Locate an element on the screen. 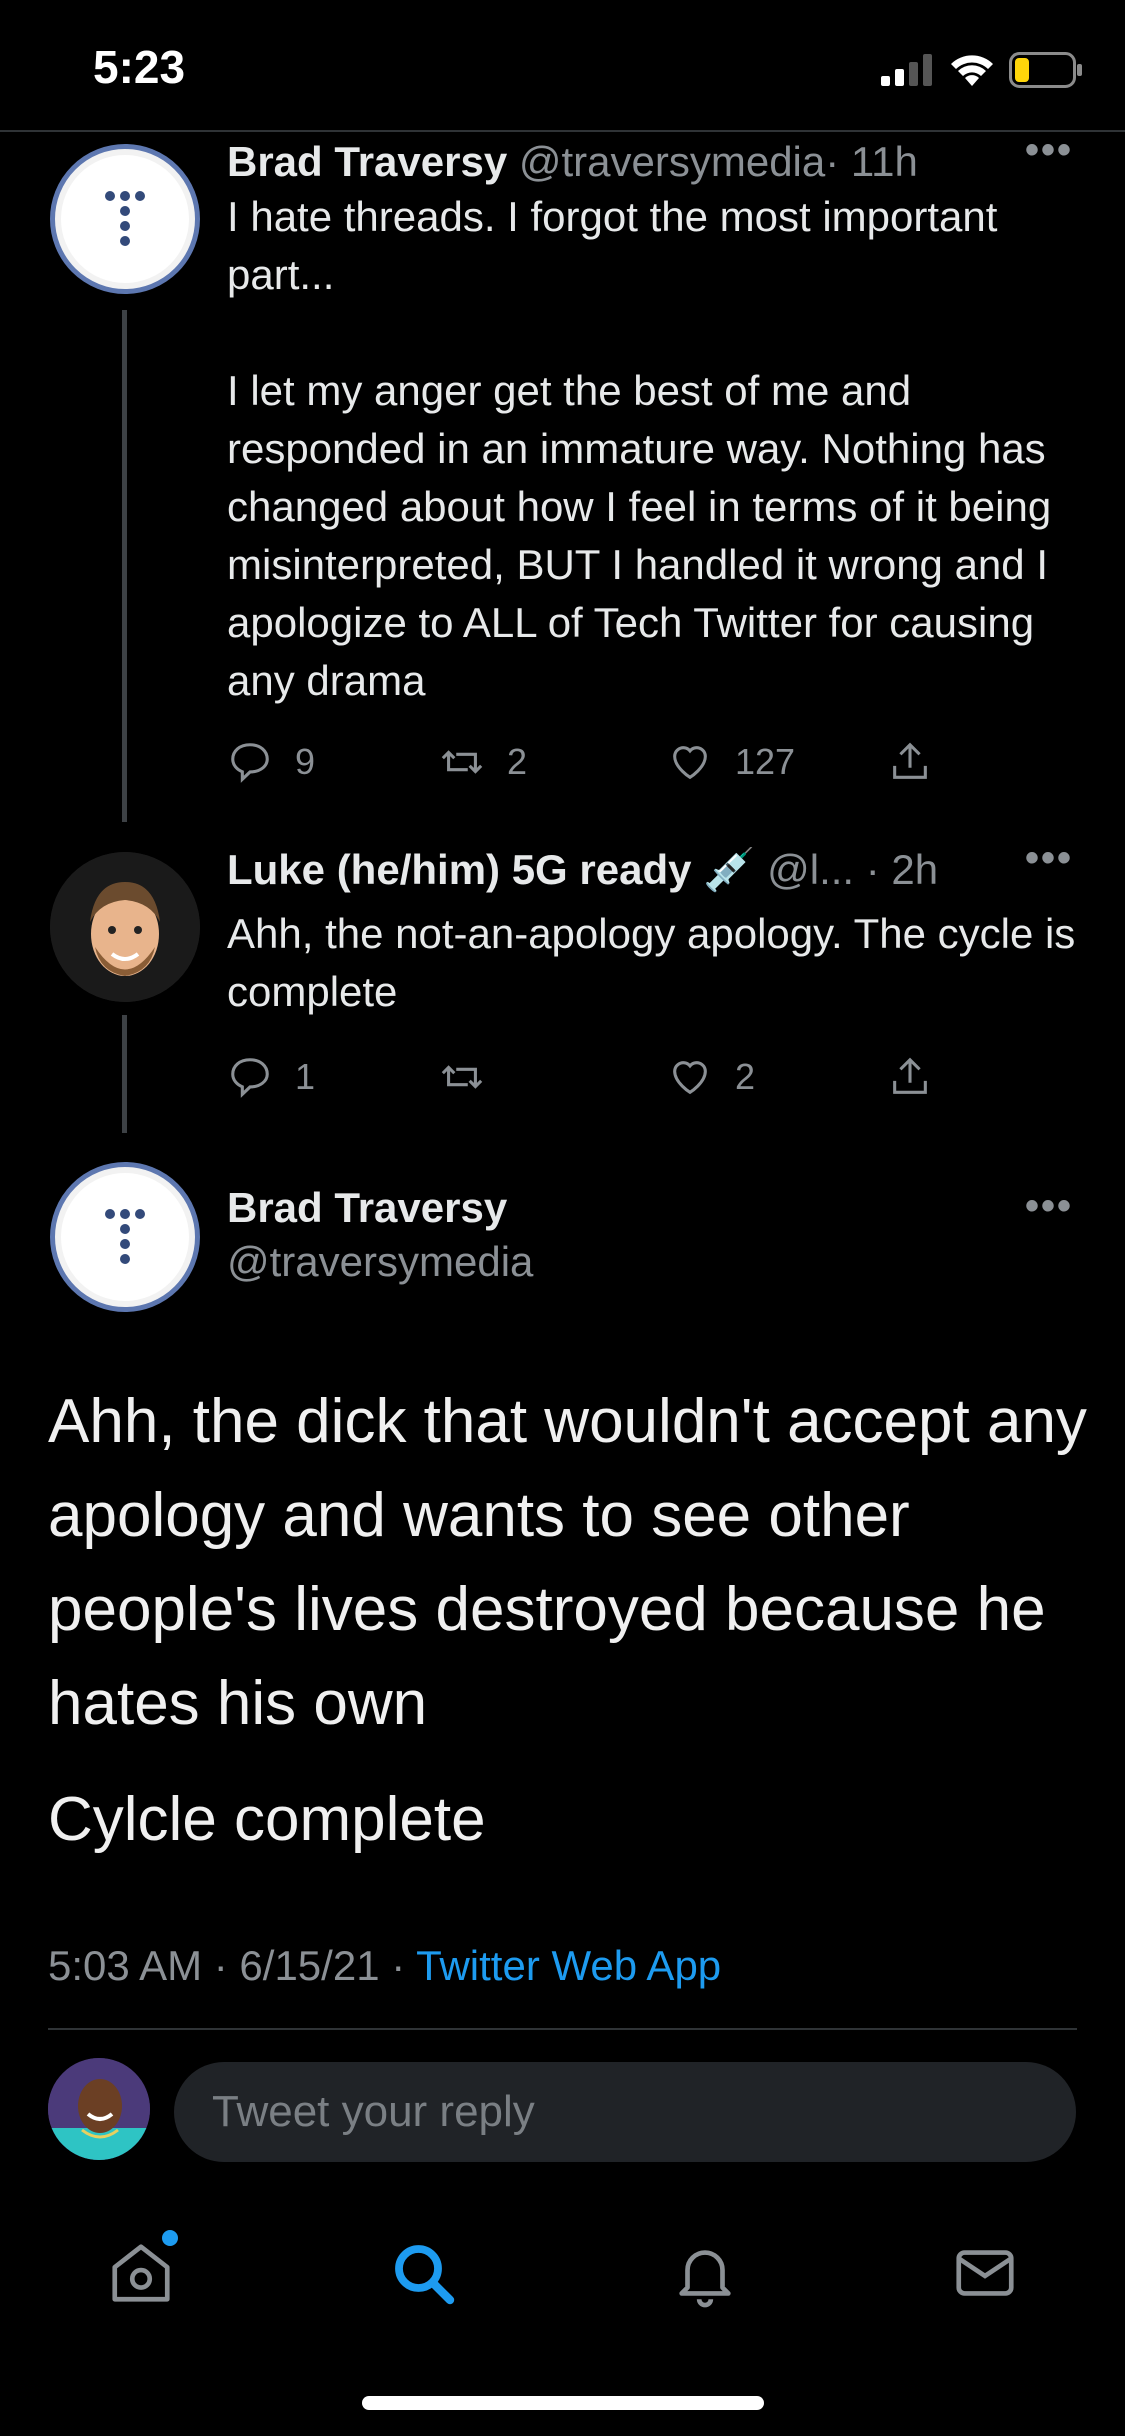  cellular-signal-icon is located at coordinates (906, 70).